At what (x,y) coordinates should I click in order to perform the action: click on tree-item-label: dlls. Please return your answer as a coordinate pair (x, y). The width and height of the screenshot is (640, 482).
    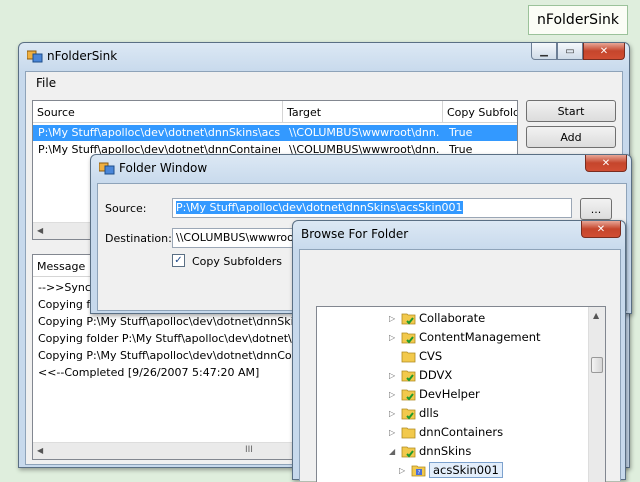
    Looking at the image, I should click on (429, 413).